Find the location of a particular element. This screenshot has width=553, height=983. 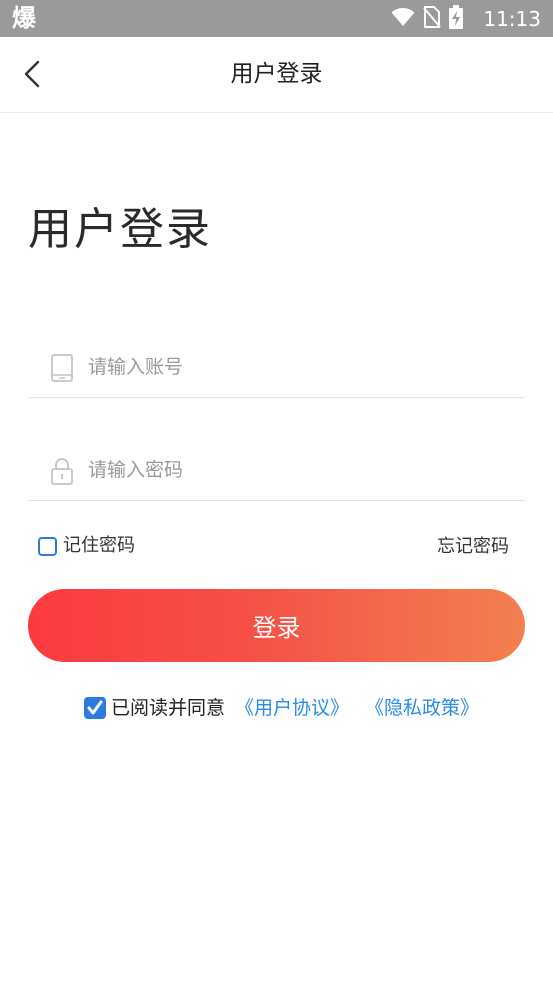

app-notification-icon: 爆 is located at coordinates (24, 18).